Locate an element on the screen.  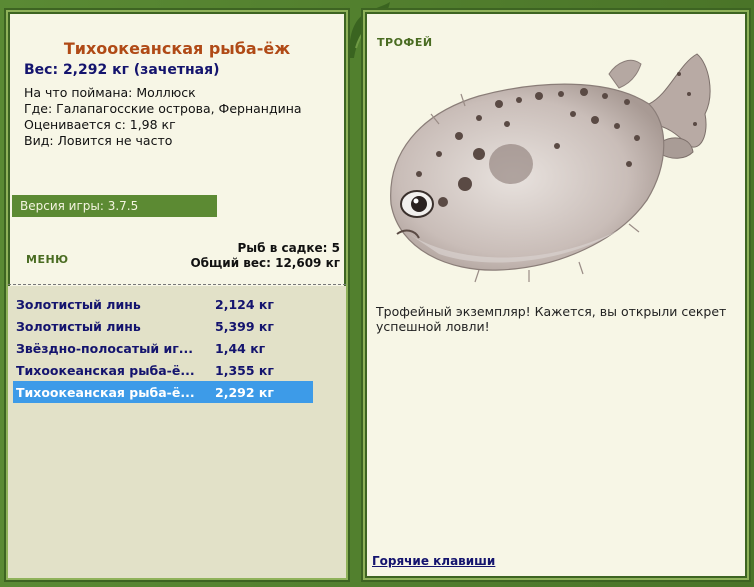
fish-title: Тихоокеанская рыба-ёж is located at coordinates (177, 48).